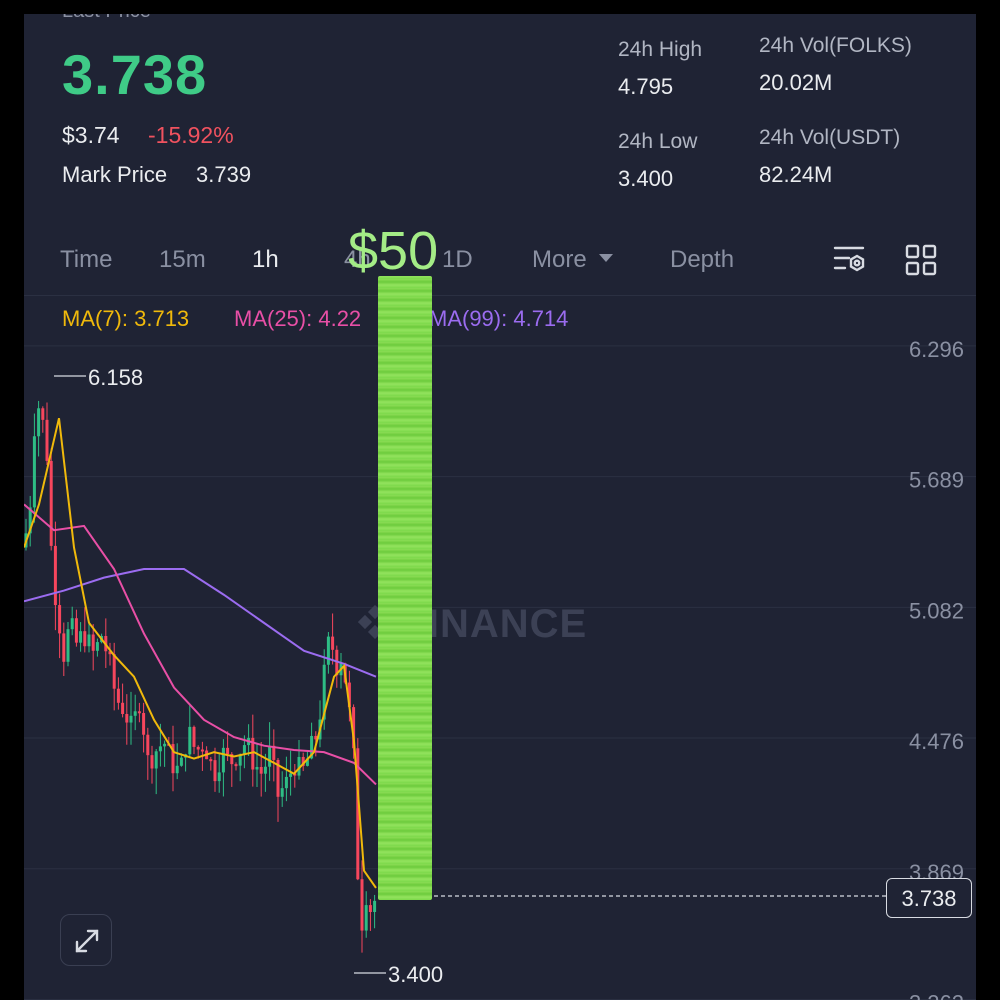 This screenshot has width=1000, height=1000. Describe the element at coordinates (830, 137) in the screenshot. I see `vol-quote-label: 24h Vol(USDT)` at that location.